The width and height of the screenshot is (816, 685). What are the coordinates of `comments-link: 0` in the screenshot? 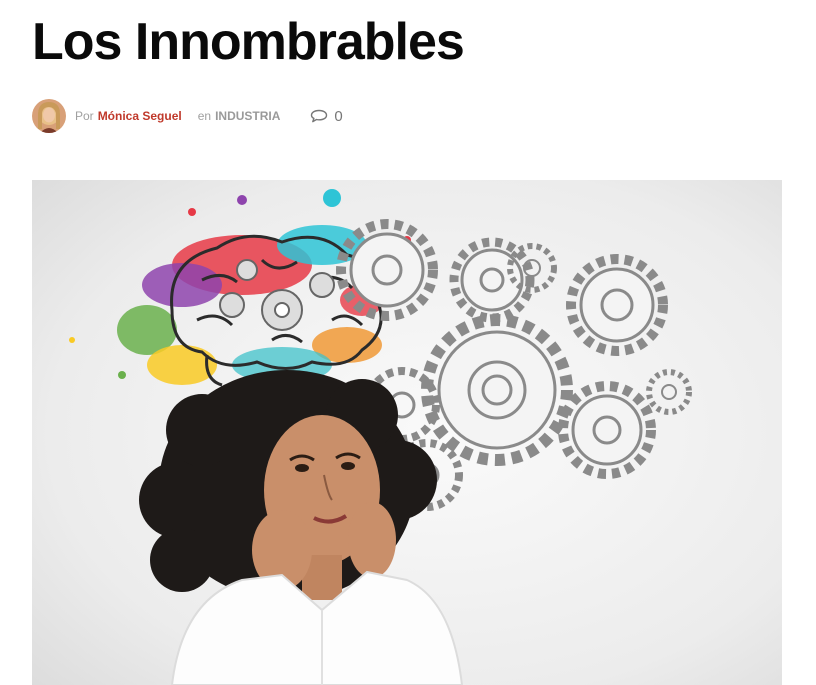 It's located at (326, 116).